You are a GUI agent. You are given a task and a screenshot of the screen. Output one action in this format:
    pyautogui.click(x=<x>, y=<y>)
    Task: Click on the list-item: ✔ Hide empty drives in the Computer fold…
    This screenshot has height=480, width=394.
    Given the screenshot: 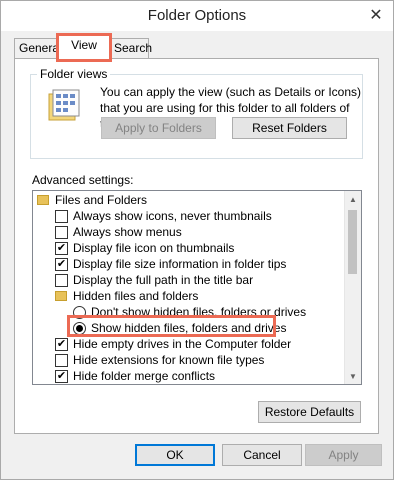 What is the action you would take?
    pyautogui.click(x=173, y=344)
    